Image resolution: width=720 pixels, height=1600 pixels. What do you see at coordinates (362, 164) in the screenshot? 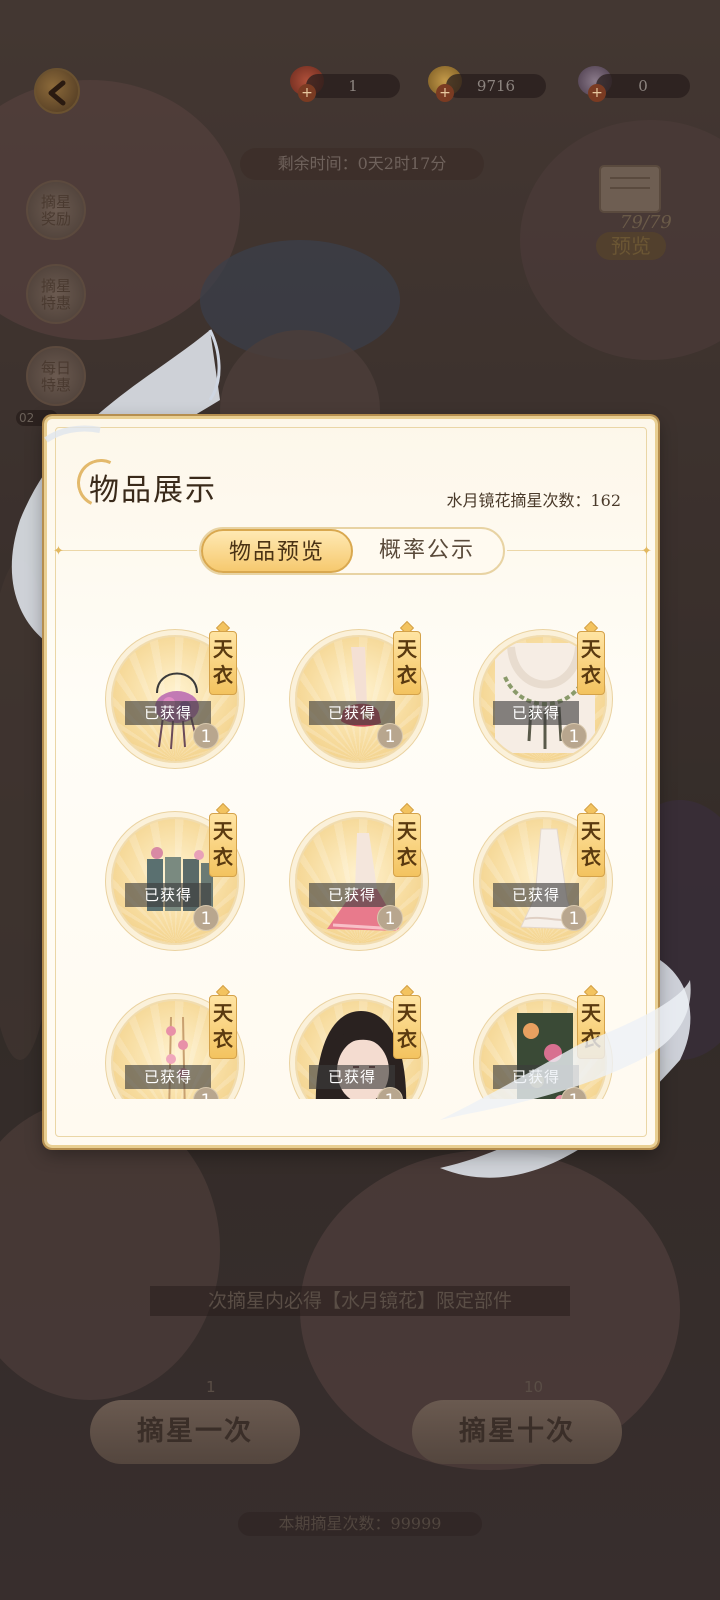
I see `remaining-time: 剩余时间：0天2时17分` at bounding box center [362, 164].